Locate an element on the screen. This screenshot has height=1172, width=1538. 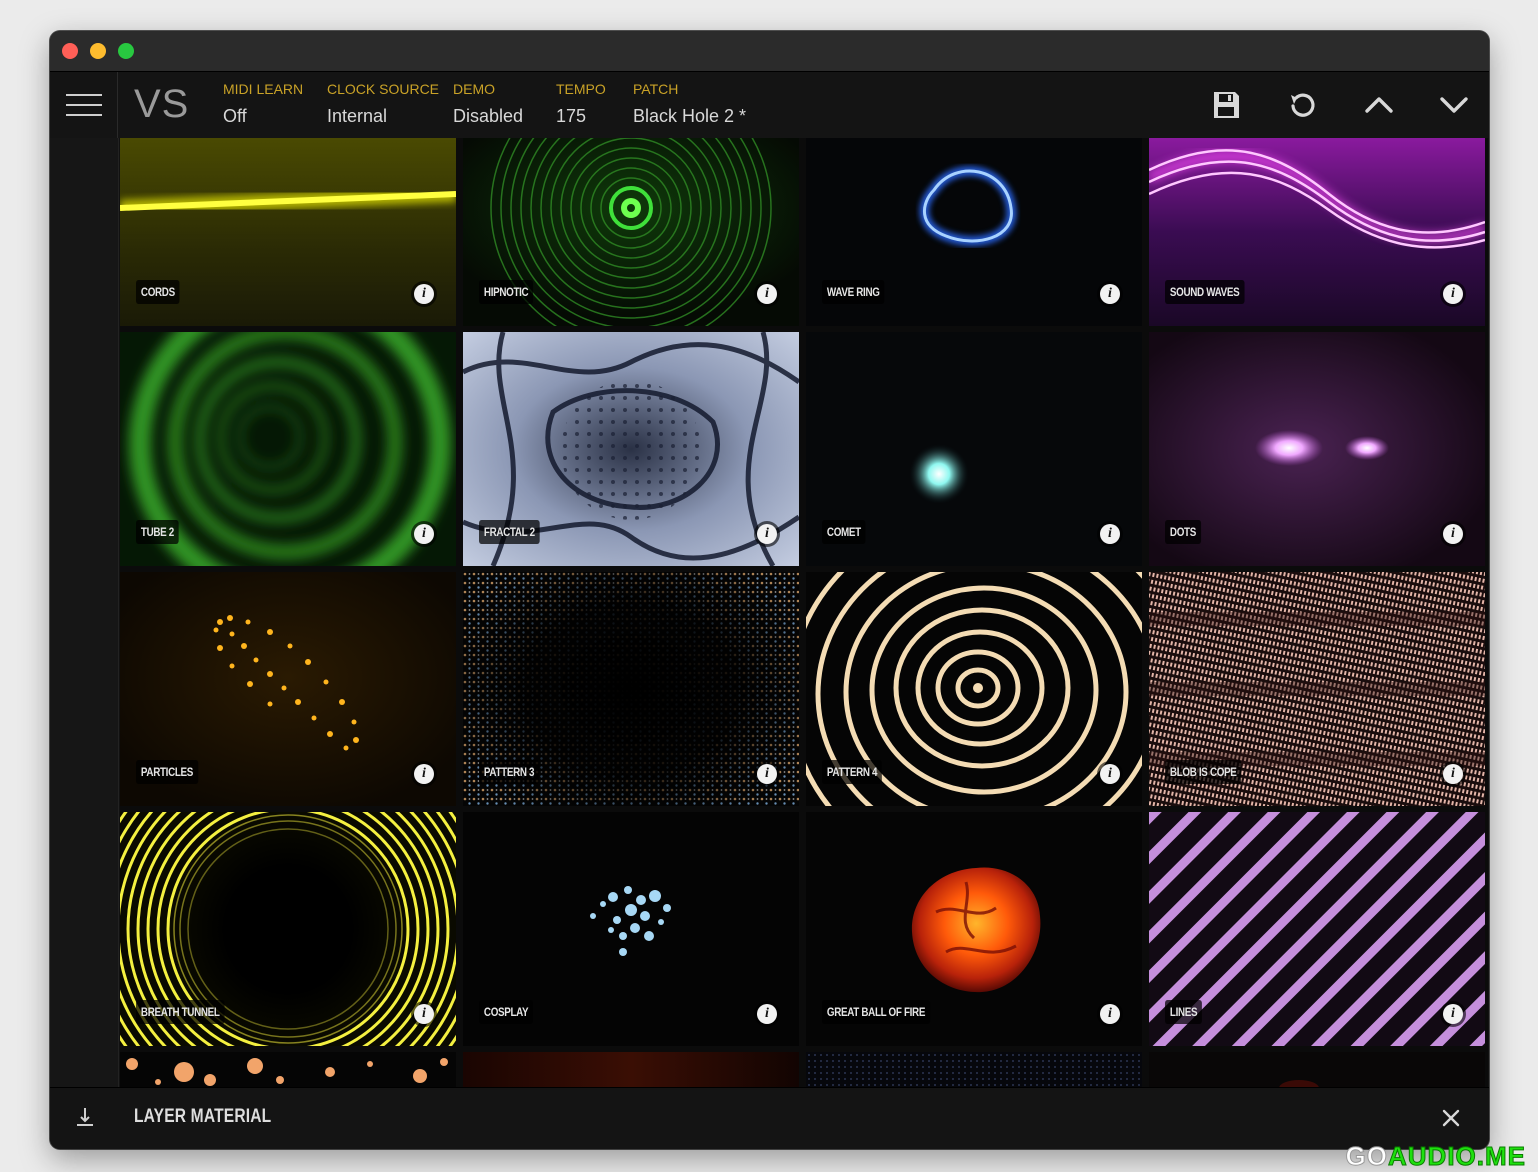
download-icon is located at coordinates (85, 1117).